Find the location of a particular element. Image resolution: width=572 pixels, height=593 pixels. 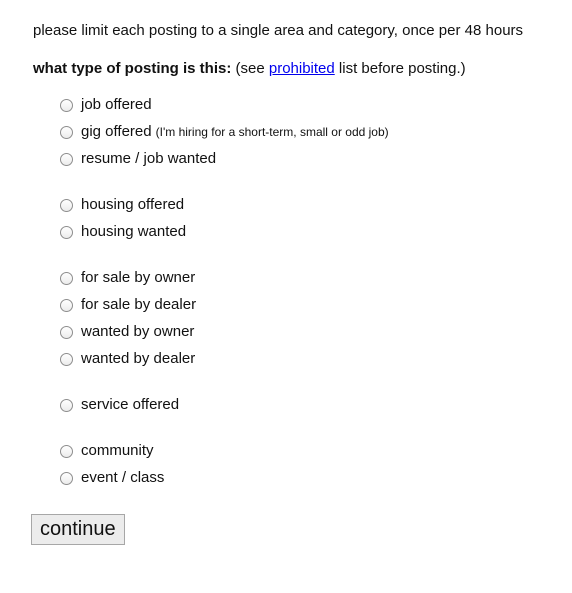

option-label: service offered is located at coordinates (130, 404).